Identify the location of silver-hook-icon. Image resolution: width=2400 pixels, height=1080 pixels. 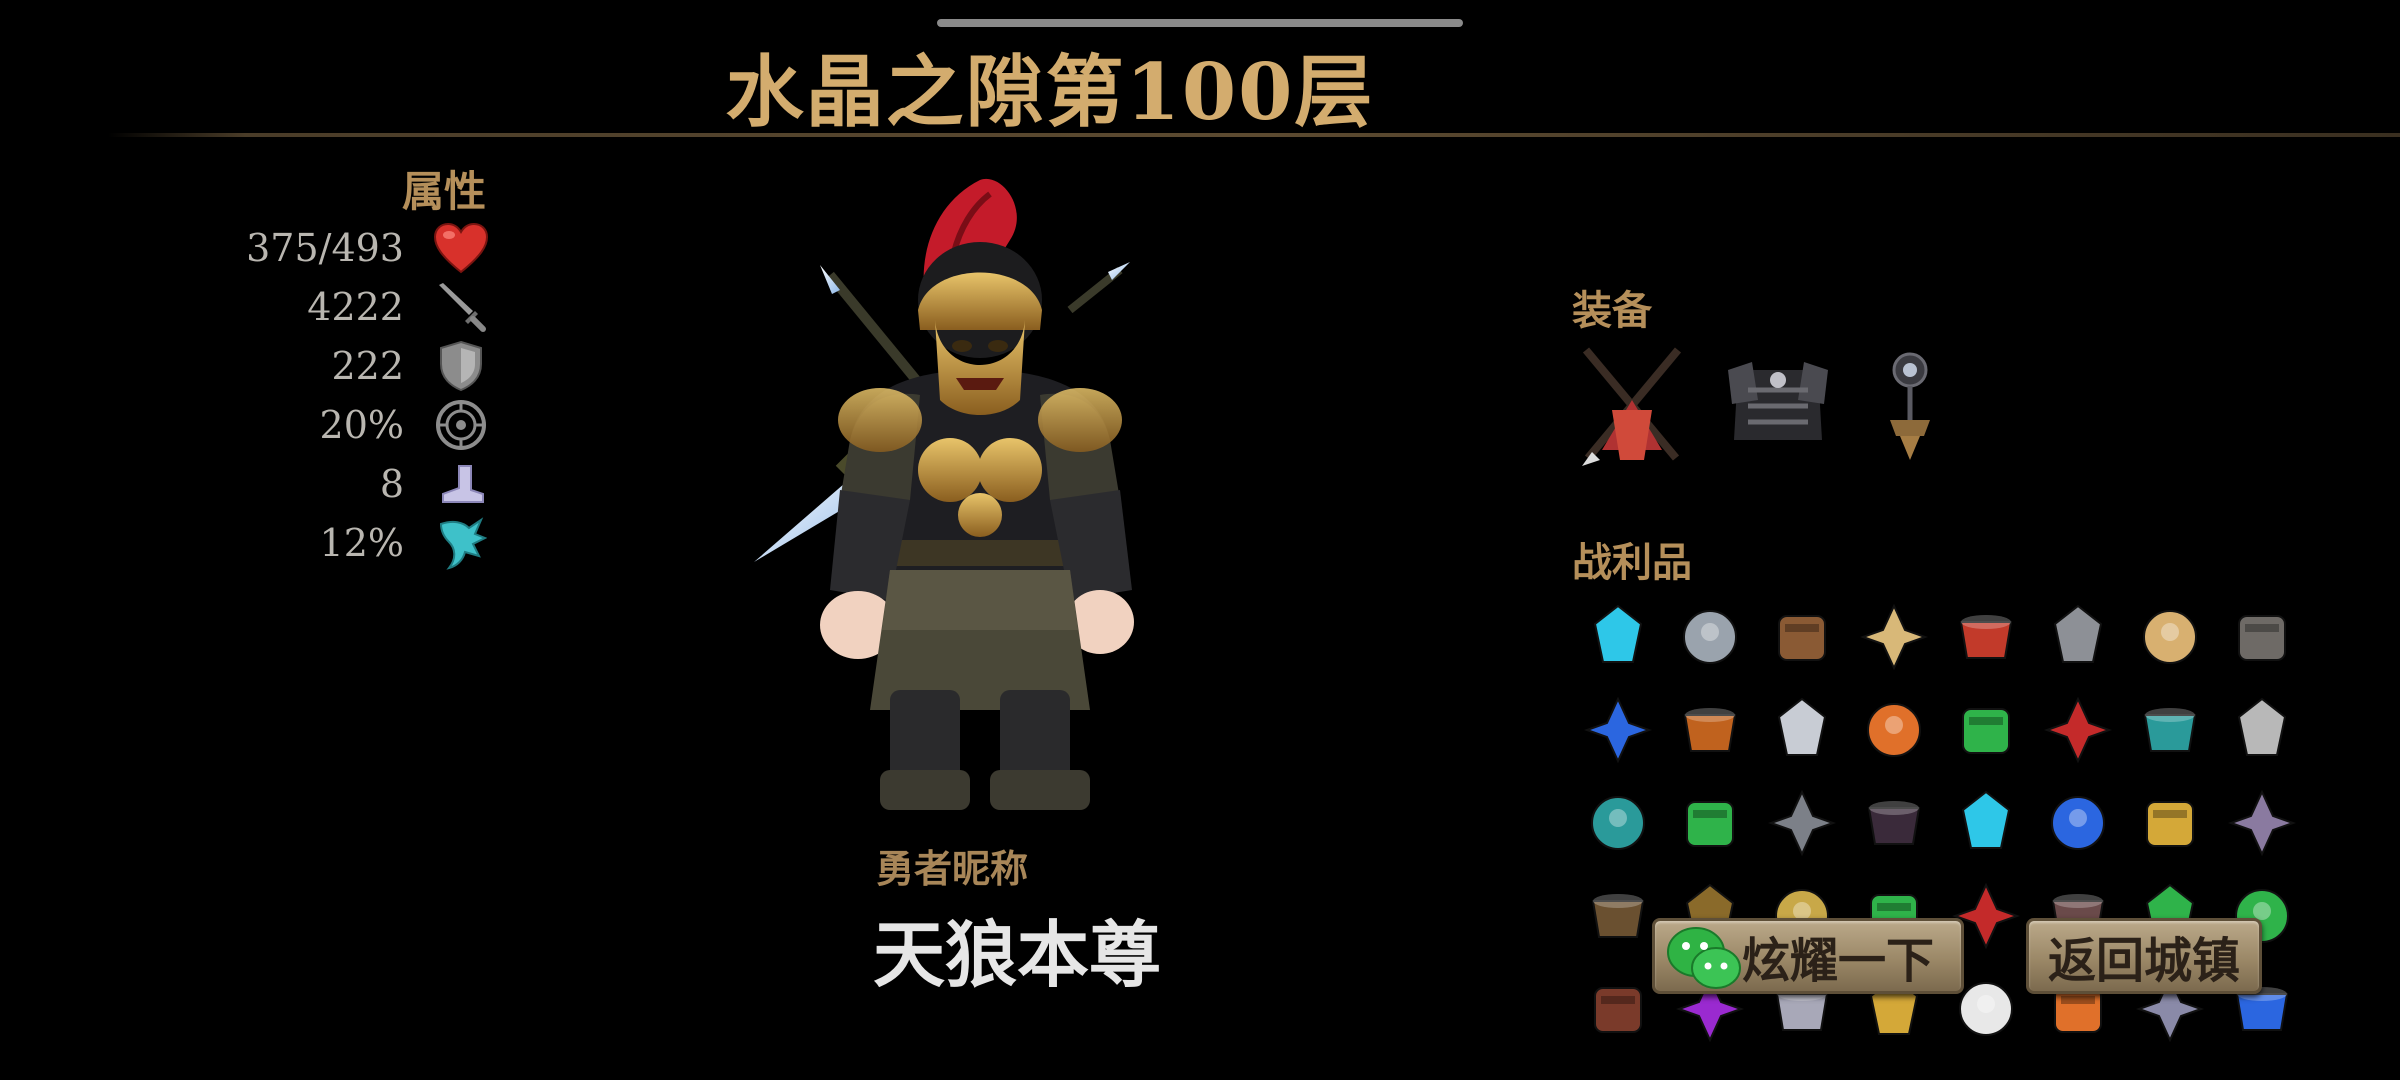
(1802, 729).